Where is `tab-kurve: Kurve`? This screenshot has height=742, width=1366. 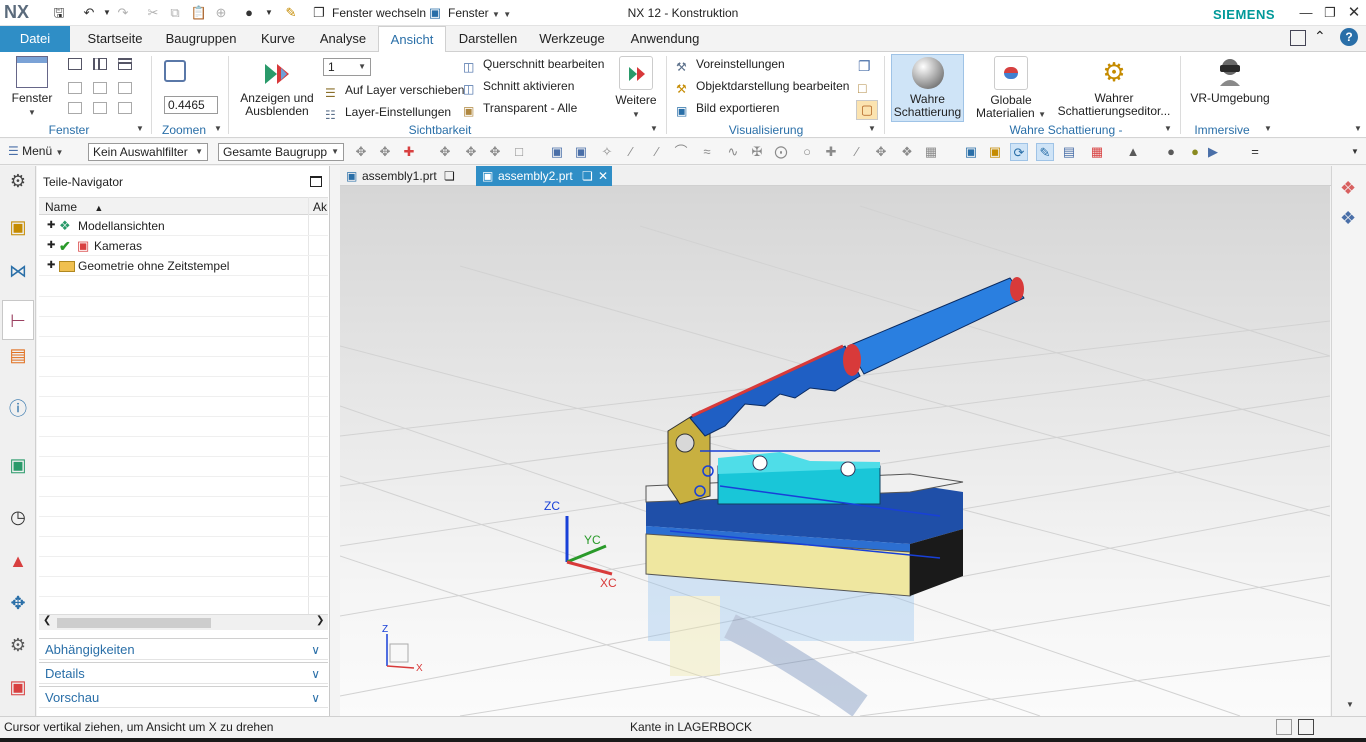
tab-kurve: Kurve is located at coordinates (278, 39).